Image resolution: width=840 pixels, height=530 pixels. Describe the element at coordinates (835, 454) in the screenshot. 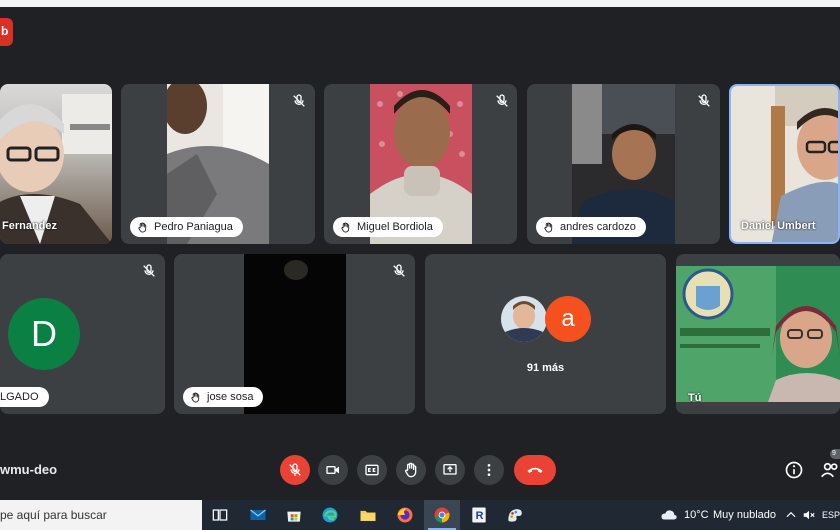

I see `people-count-badge: 9` at that location.